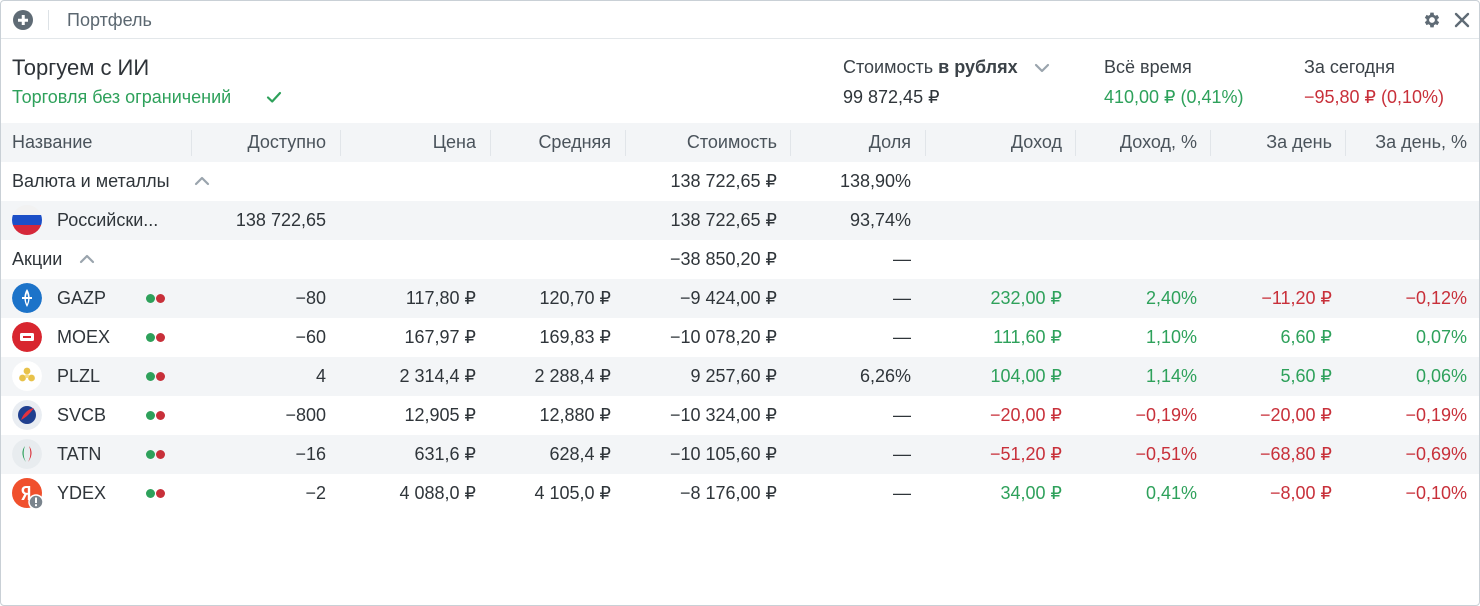 The width and height of the screenshot is (1480, 606). I want to click on income-cell: −20,00 ₽, so click(1025, 415).